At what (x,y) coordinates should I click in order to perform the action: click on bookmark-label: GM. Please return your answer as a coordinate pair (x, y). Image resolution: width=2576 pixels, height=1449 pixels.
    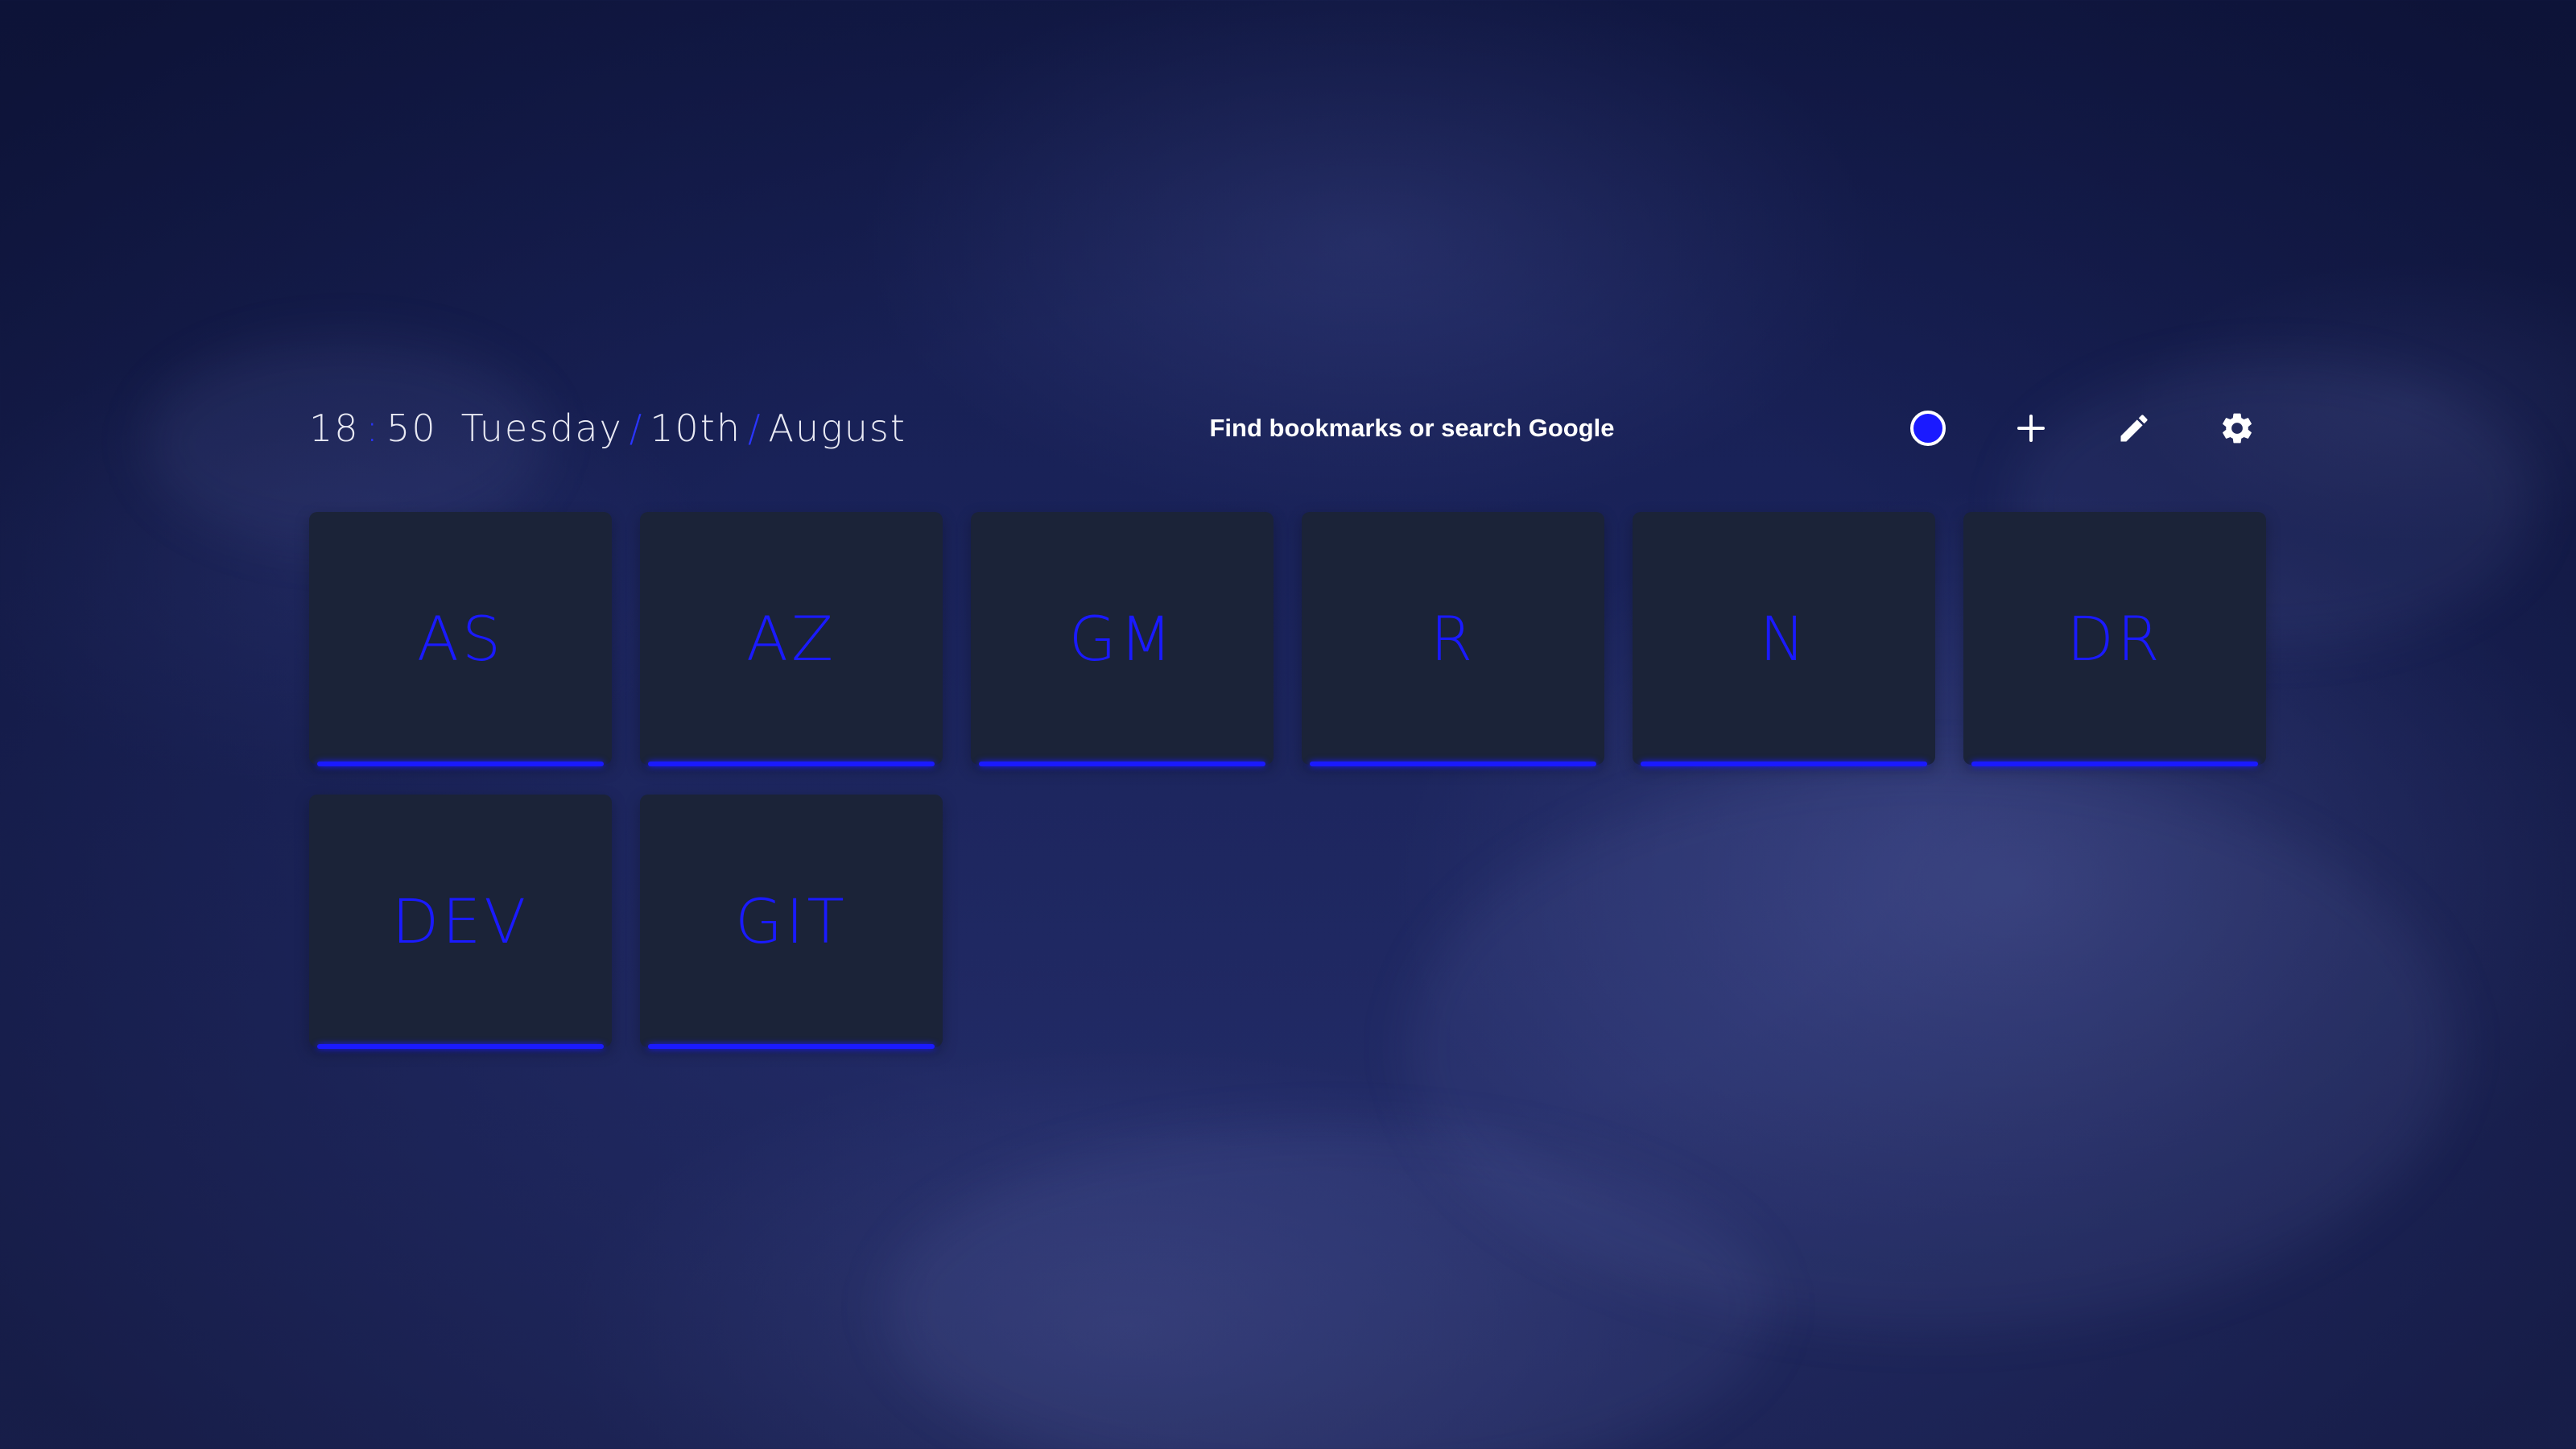
    Looking at the image, I should click on (1122, 638).